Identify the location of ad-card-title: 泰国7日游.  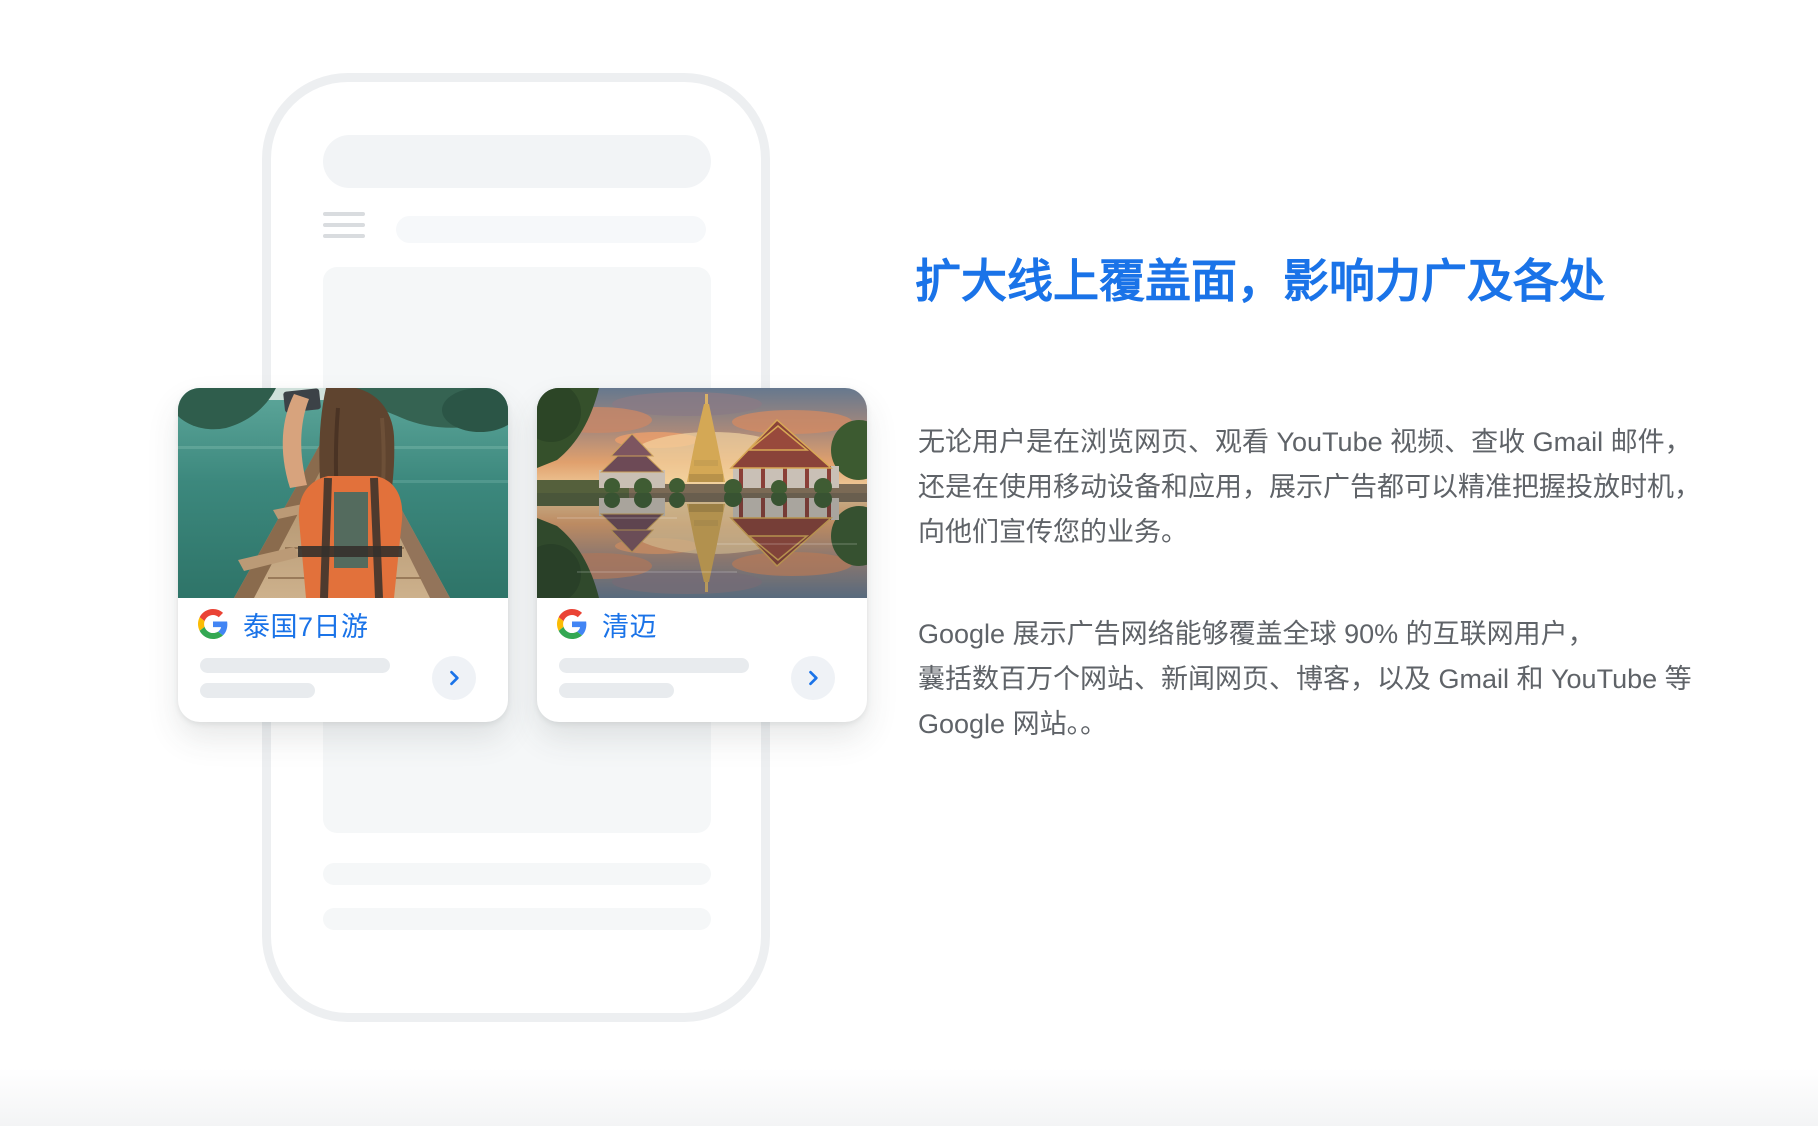
(306, 626).